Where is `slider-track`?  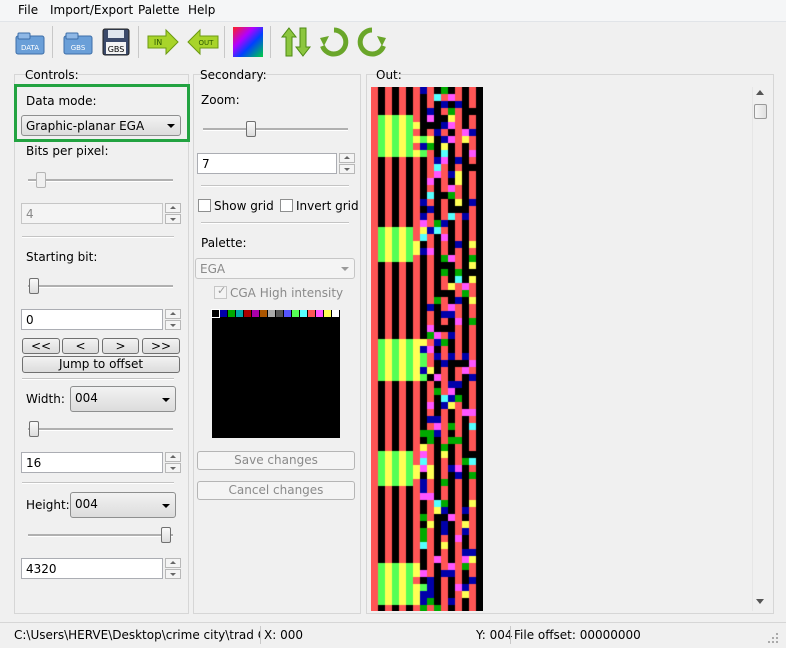
slider-track is located at coordinates (100, 286).